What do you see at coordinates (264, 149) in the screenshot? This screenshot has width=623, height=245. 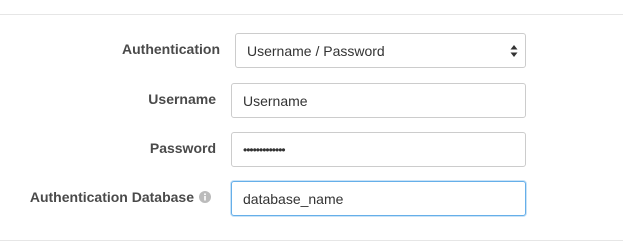 I see `password-value: •••••••••••••` at bounding box center [264, 149].